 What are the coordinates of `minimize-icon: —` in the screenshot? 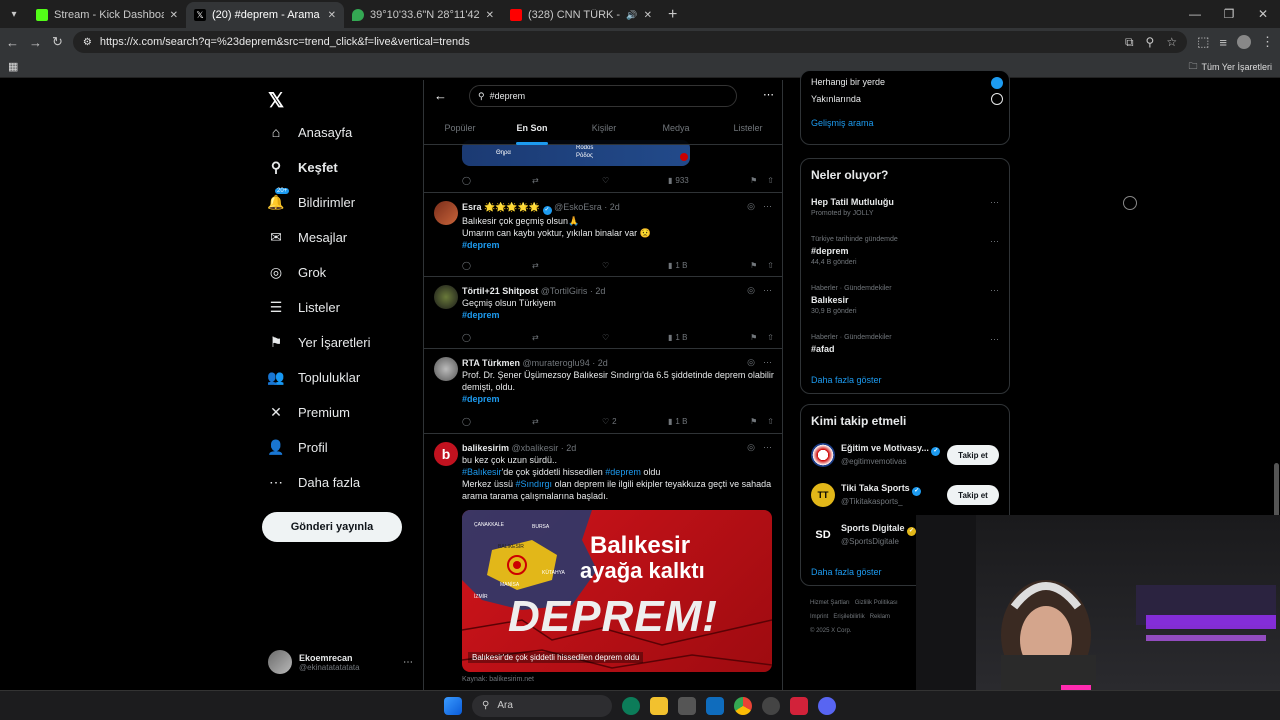 It's located at (1195, 14).